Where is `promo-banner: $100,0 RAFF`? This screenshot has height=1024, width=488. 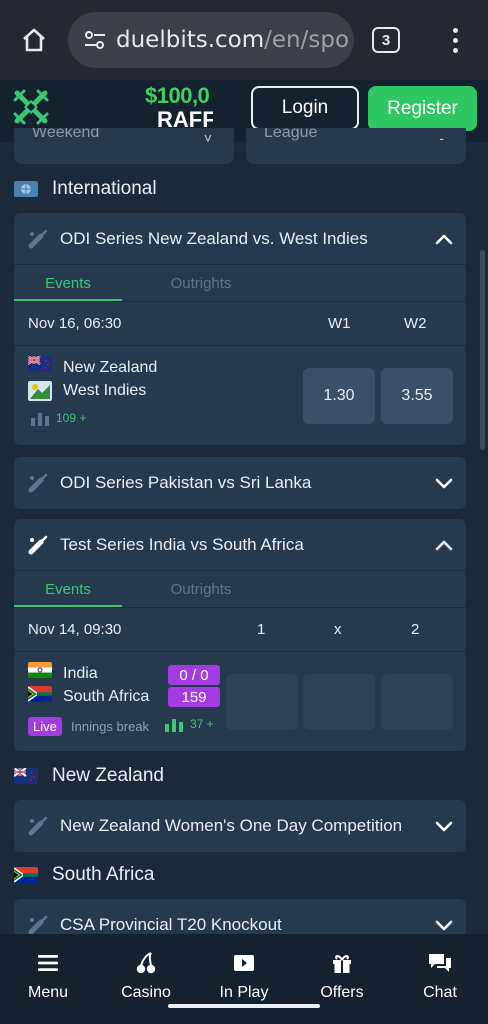
promo-banner: $100,0 RAFF is located at coordinates (179, 108).